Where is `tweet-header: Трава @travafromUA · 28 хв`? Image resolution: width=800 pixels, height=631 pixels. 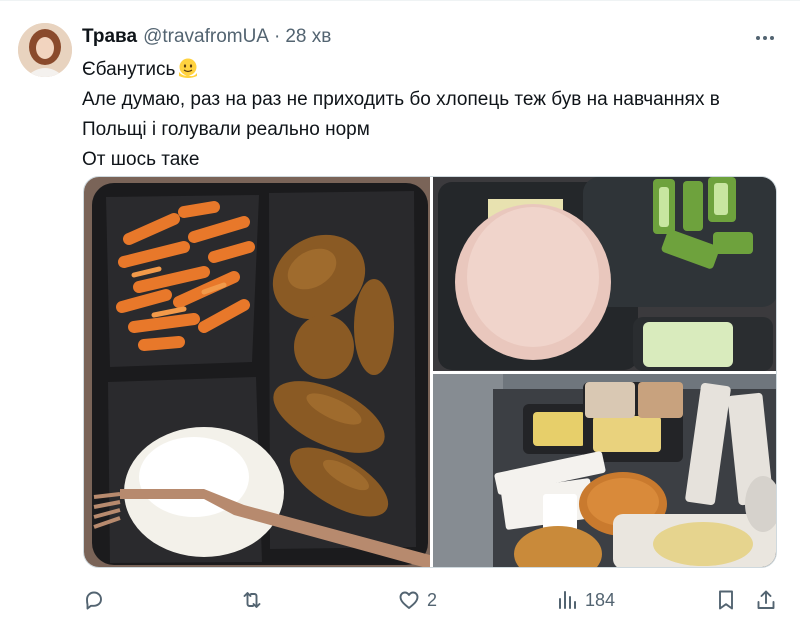
tweet-header: Трава @travafromUA · 28 хв is located at coordinates (206, 37).